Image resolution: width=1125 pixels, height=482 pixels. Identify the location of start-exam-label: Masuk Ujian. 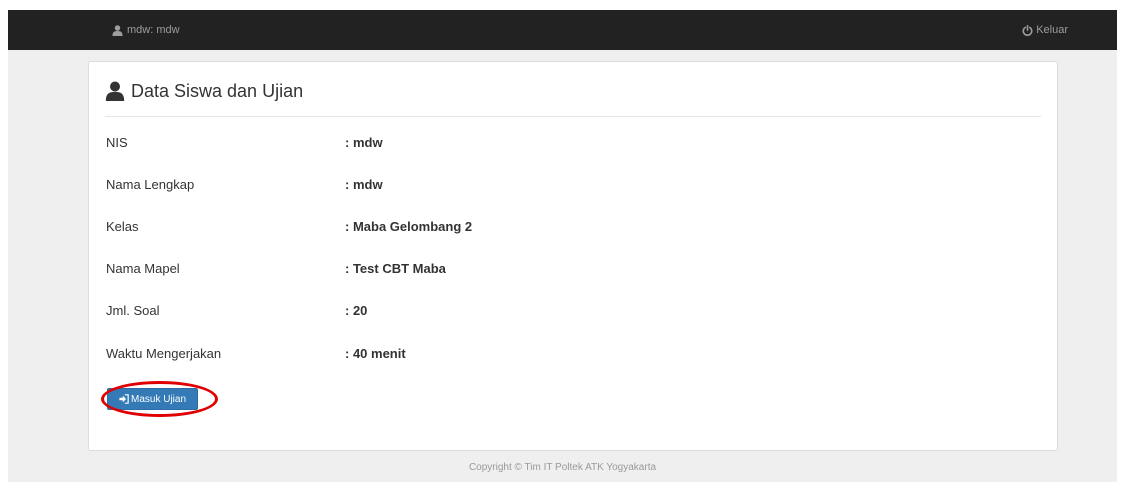
(158, 399).